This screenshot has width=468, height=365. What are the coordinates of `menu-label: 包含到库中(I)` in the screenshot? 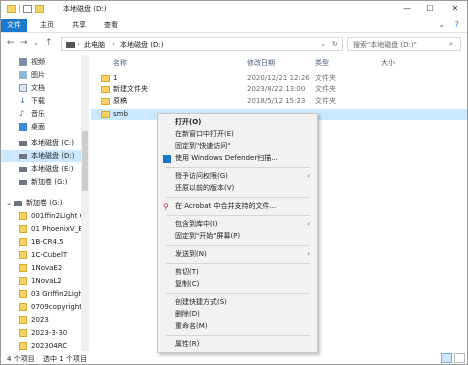 It's located at (196, 224).